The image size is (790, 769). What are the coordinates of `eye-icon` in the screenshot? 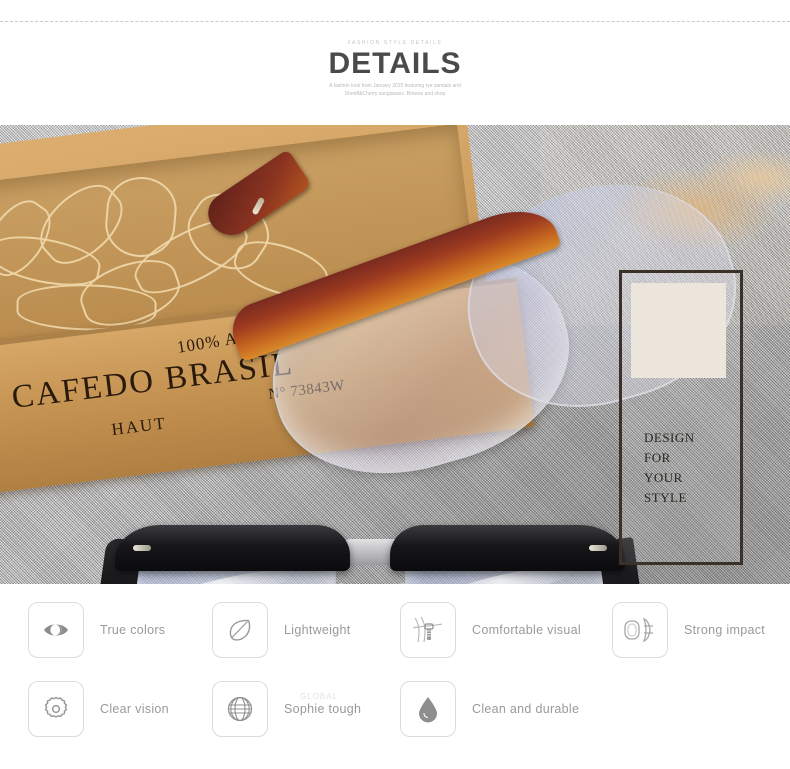 It's located at (56, 630).